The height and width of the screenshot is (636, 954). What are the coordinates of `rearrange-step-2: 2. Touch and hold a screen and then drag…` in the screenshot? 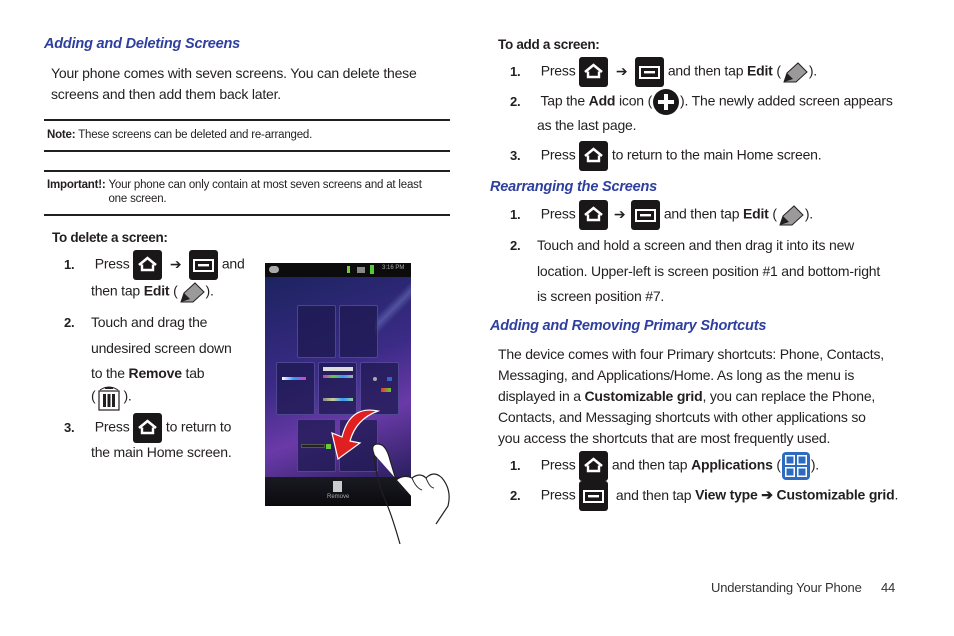 It's located at (695, 271).